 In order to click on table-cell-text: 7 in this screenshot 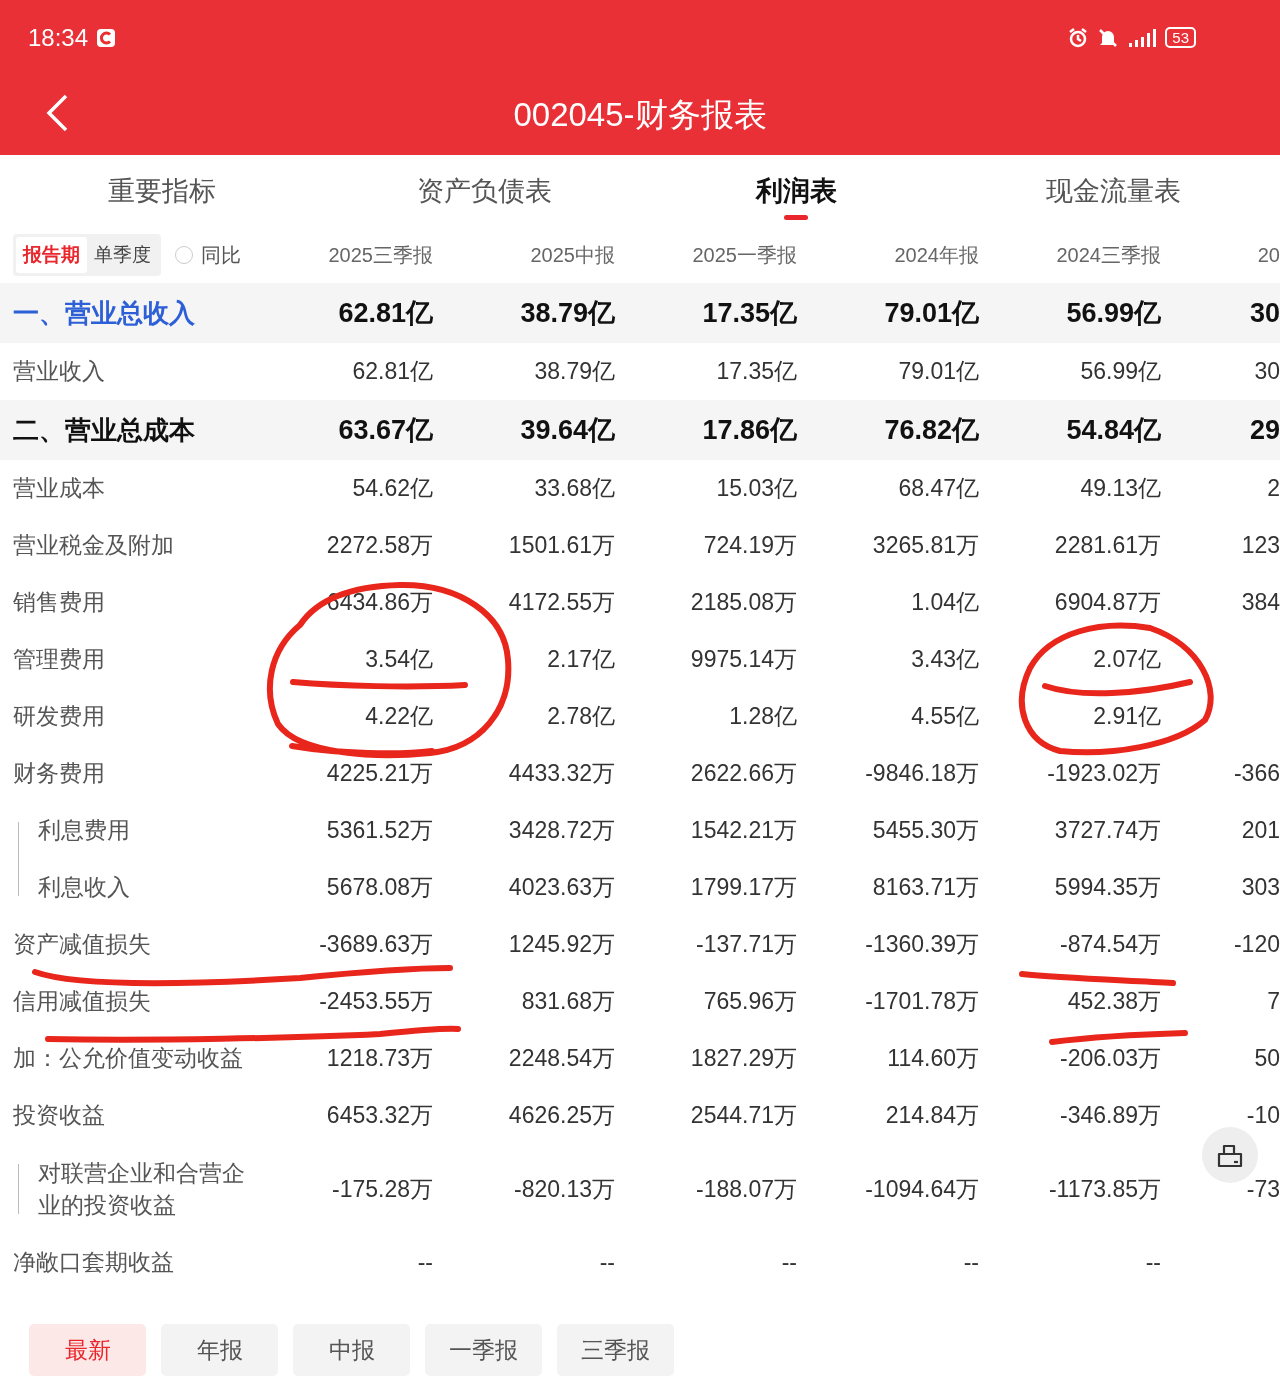, I will do `click(1273, 1001)`.